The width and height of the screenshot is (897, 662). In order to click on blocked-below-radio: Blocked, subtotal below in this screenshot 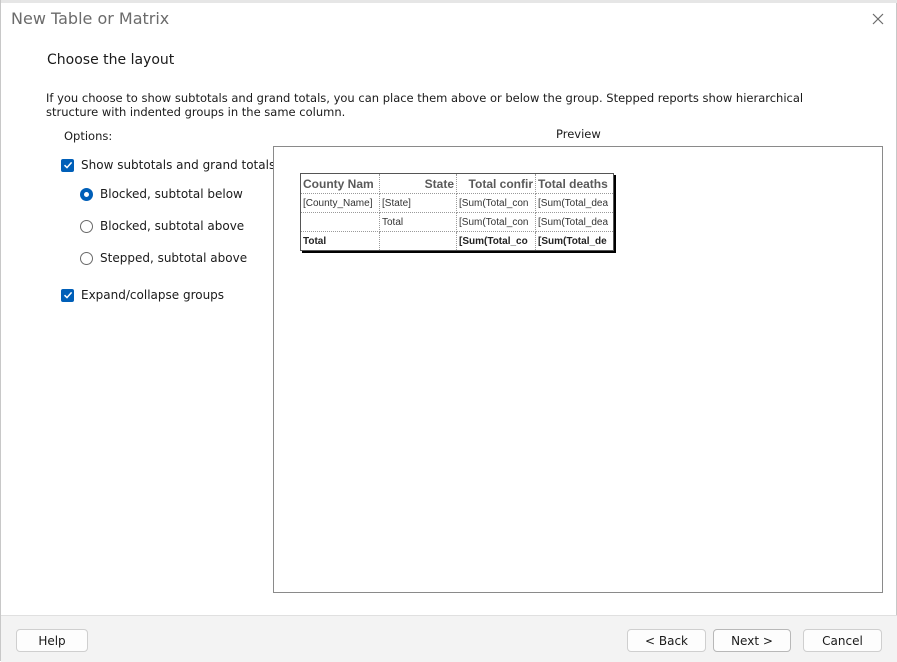, I will do `click(161, 194)`.